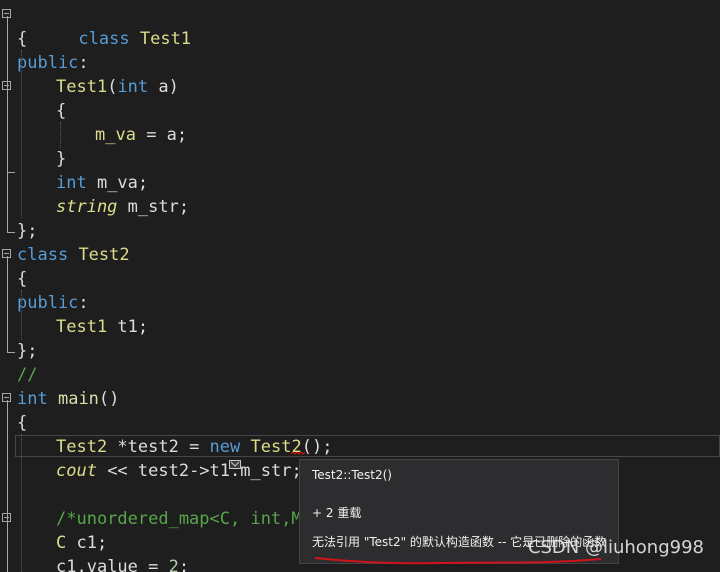 The image size is (720, 572). What do you see at coordinates (158, 87) in the screenshot?
I see `param-name: a` at bounding box center [158, 87].